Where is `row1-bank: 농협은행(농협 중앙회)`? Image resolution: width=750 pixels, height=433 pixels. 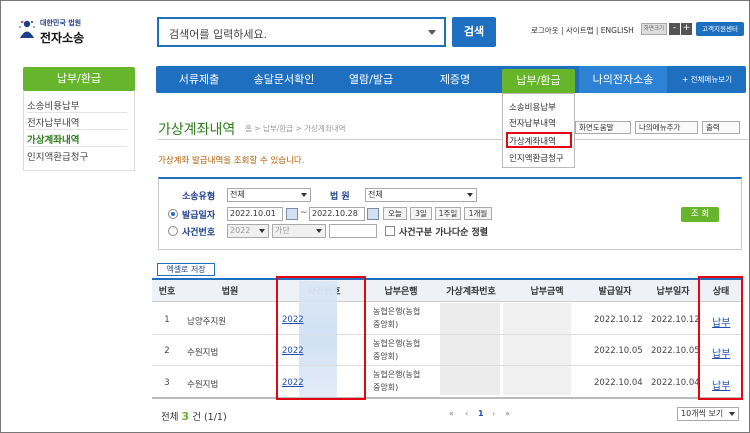 row1-bank: 농협은행(농협 중앙회) is located at coordinates (396, 318).